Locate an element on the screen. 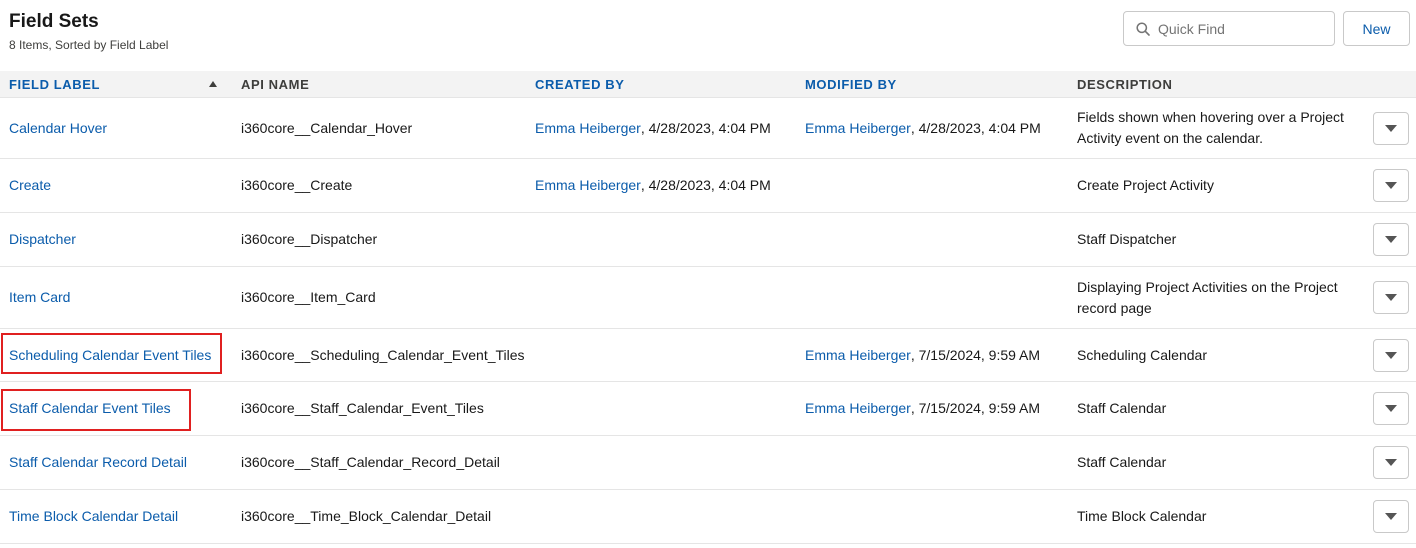  search-icon is located at coordinates (1143, 28).